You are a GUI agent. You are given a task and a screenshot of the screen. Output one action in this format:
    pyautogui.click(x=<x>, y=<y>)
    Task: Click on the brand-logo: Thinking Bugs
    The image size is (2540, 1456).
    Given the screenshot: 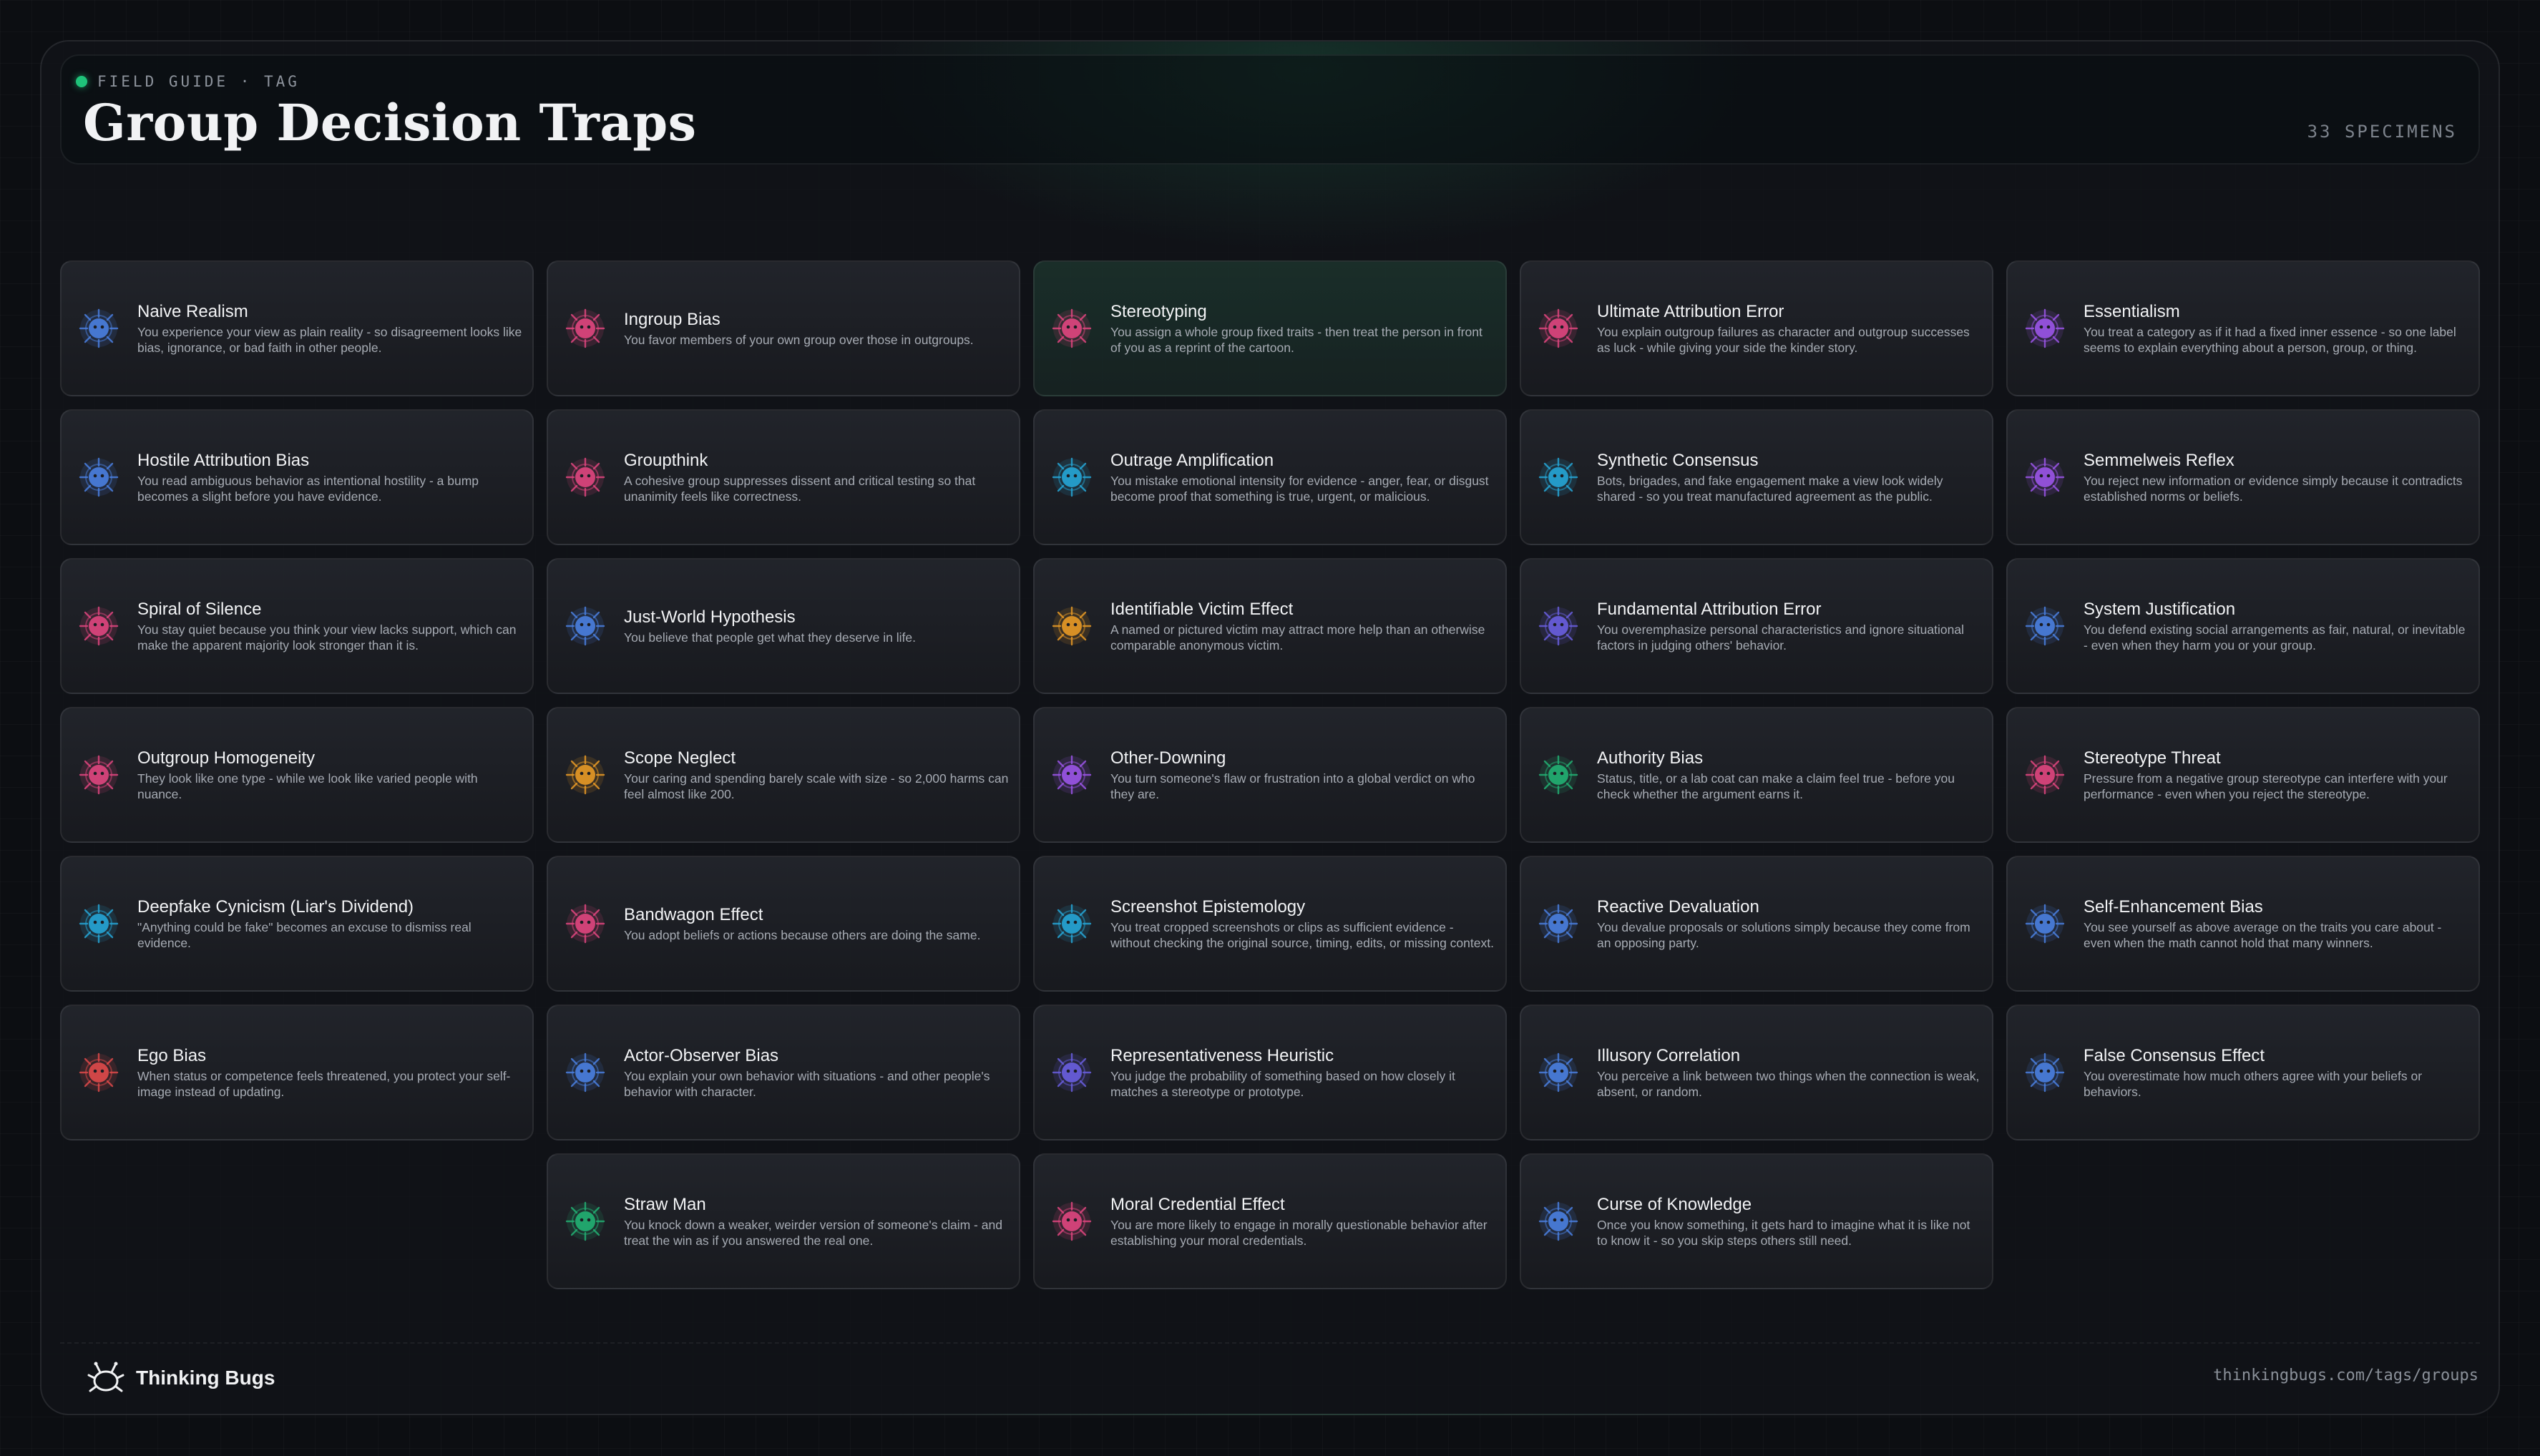 What is the action you would take?
    pyautogui.click(x=179, y=1378)
    